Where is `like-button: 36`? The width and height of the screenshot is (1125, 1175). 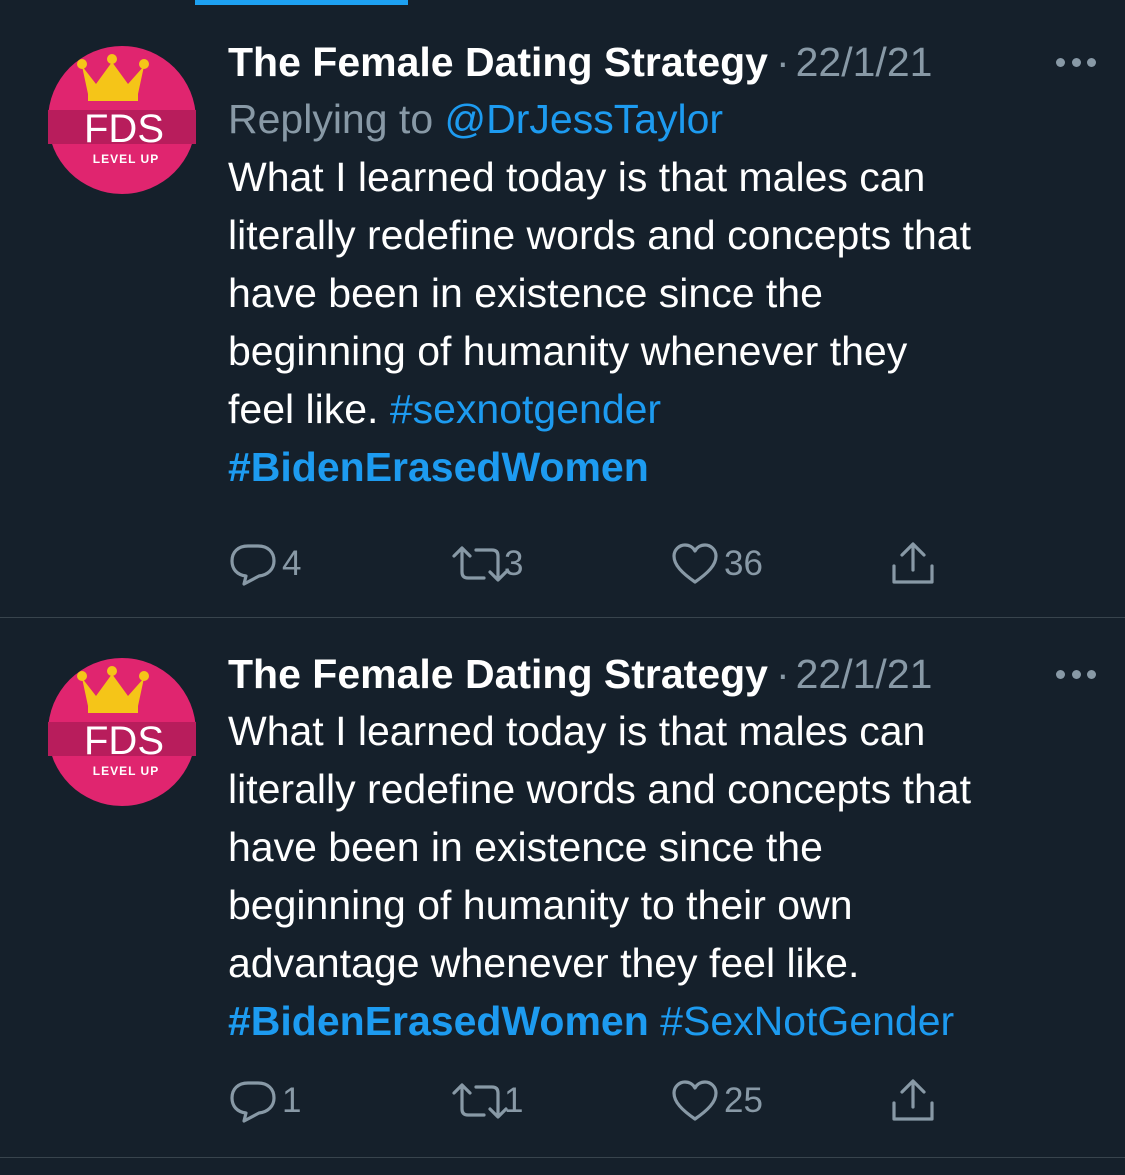 like-button: 36 is located at coordinates (716, 564).